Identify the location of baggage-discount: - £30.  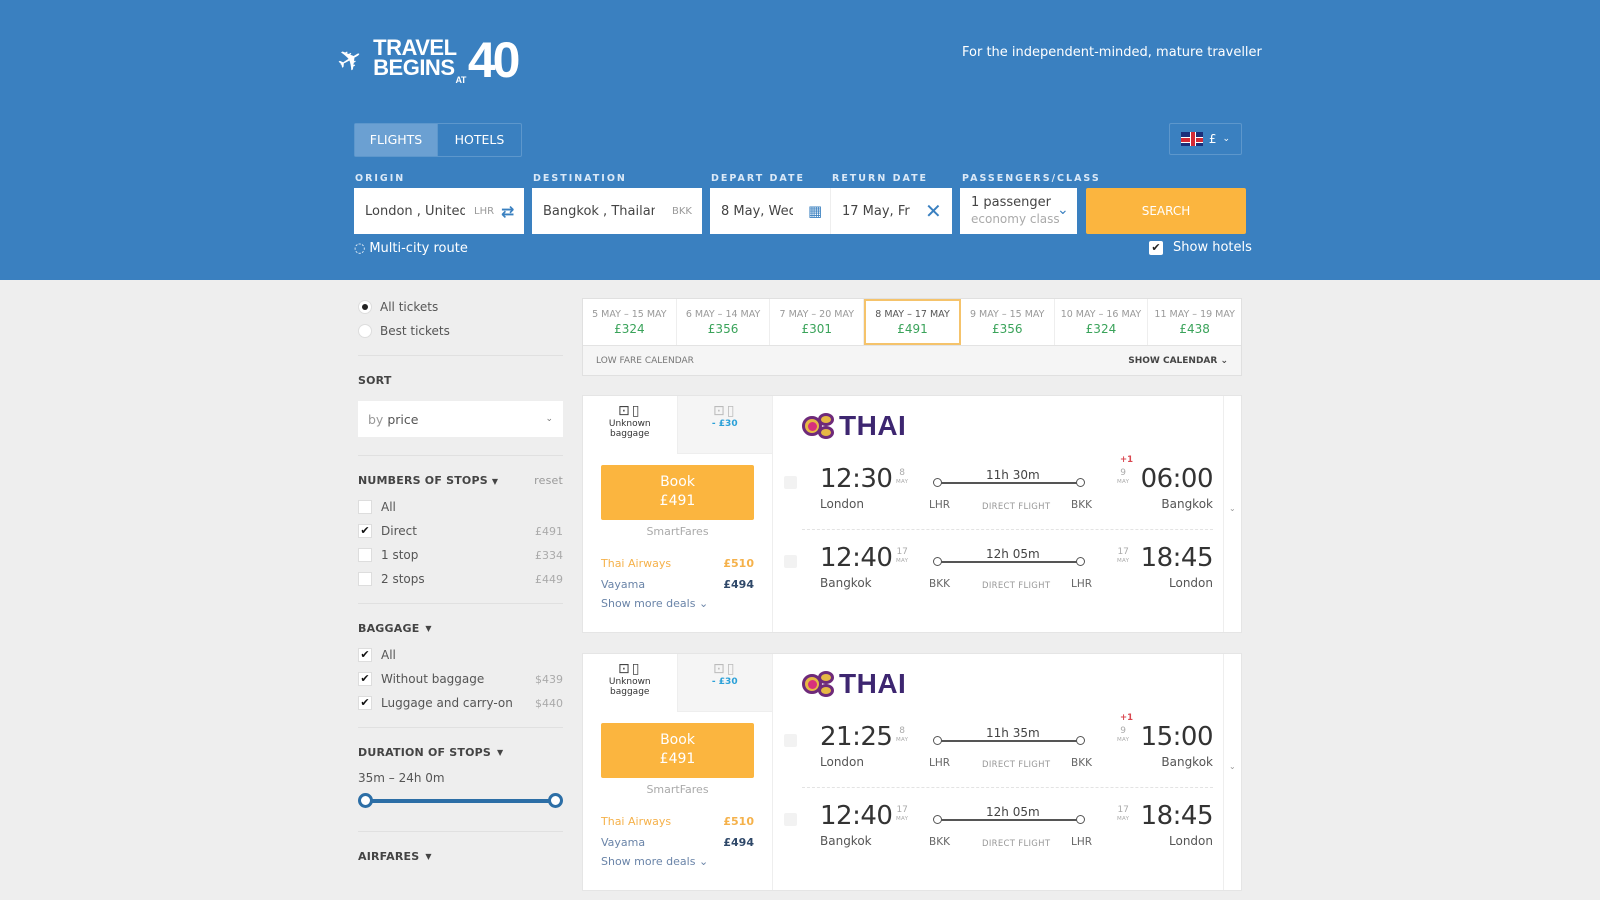
(724, 424).